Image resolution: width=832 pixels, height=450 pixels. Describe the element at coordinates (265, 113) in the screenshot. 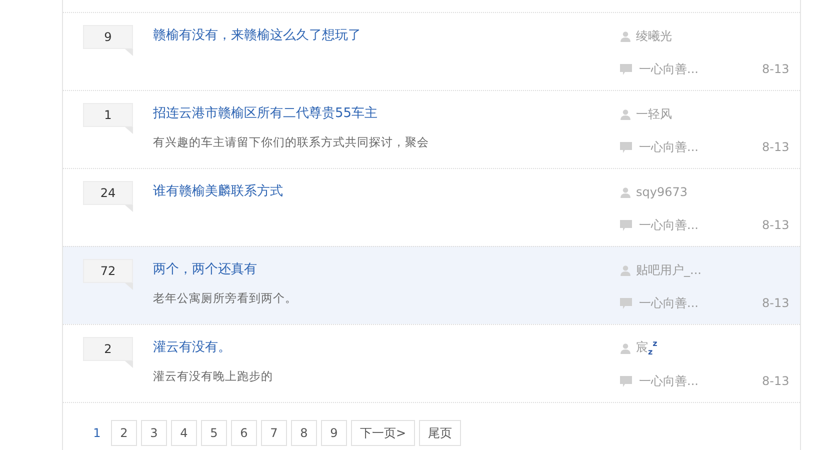

I see `thread-title-link: 招连云港市赣榆区所有二代尊贵55车主` at that location.